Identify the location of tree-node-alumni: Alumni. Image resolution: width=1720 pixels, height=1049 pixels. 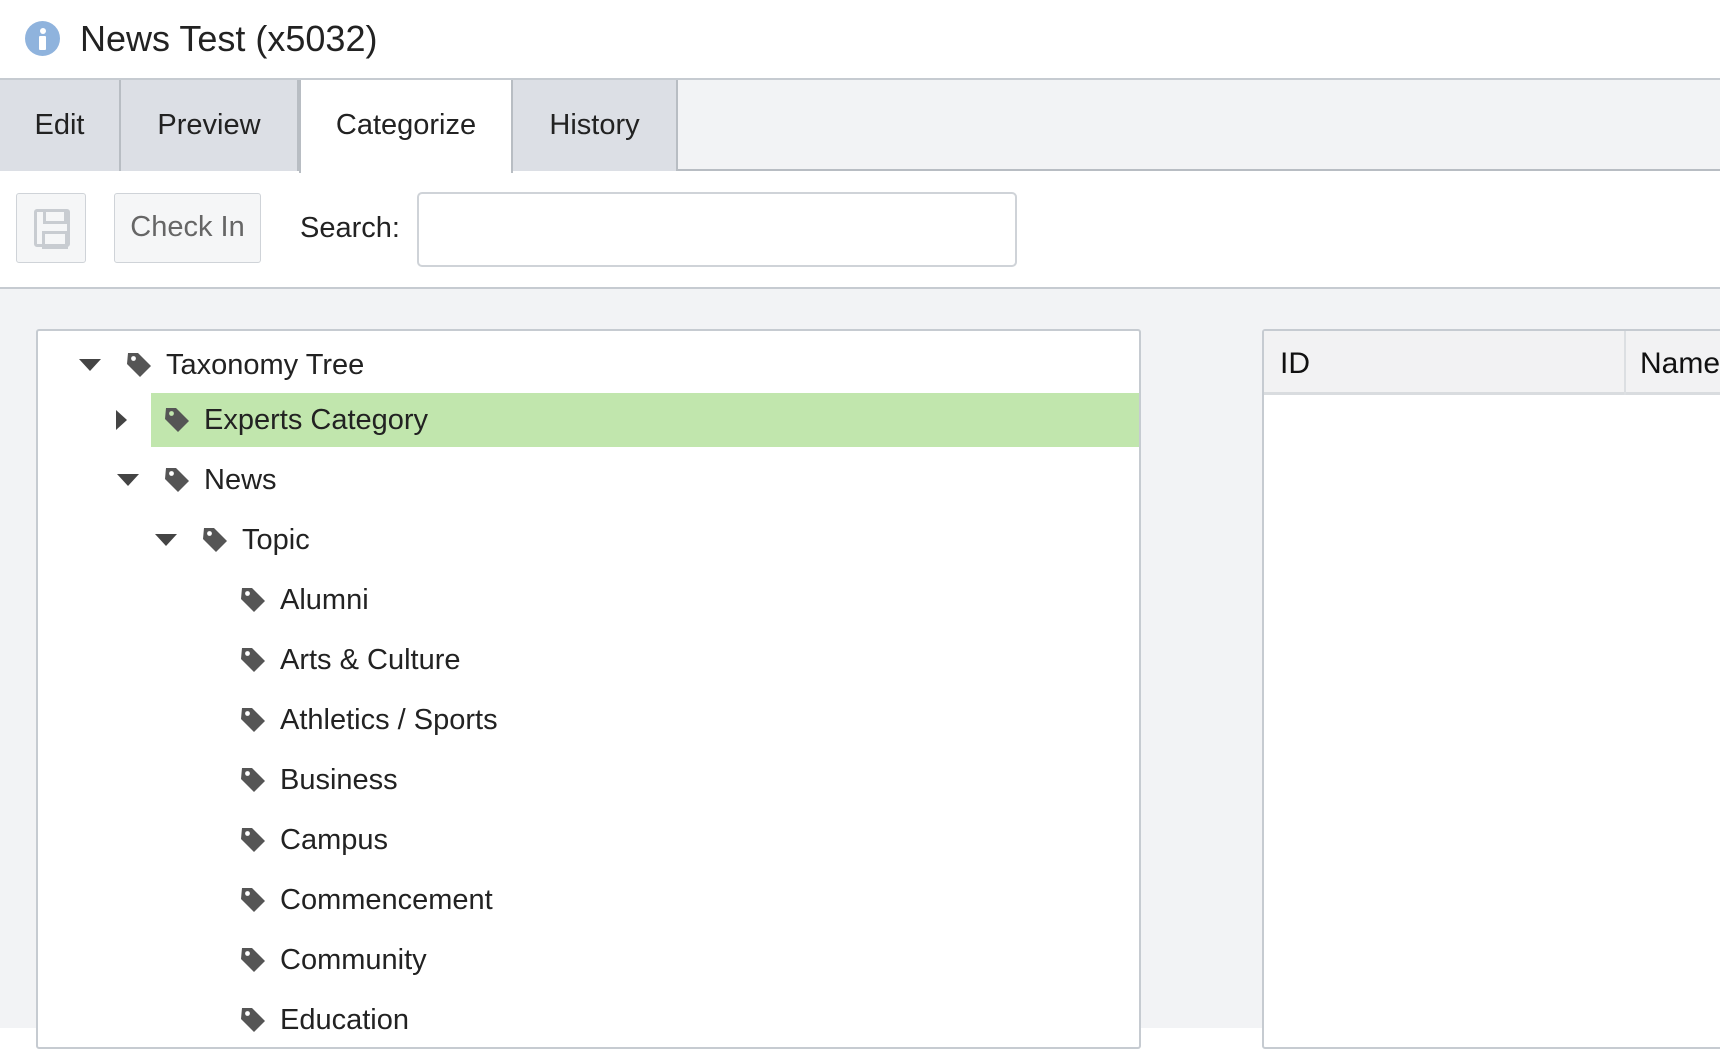
(588, 600).